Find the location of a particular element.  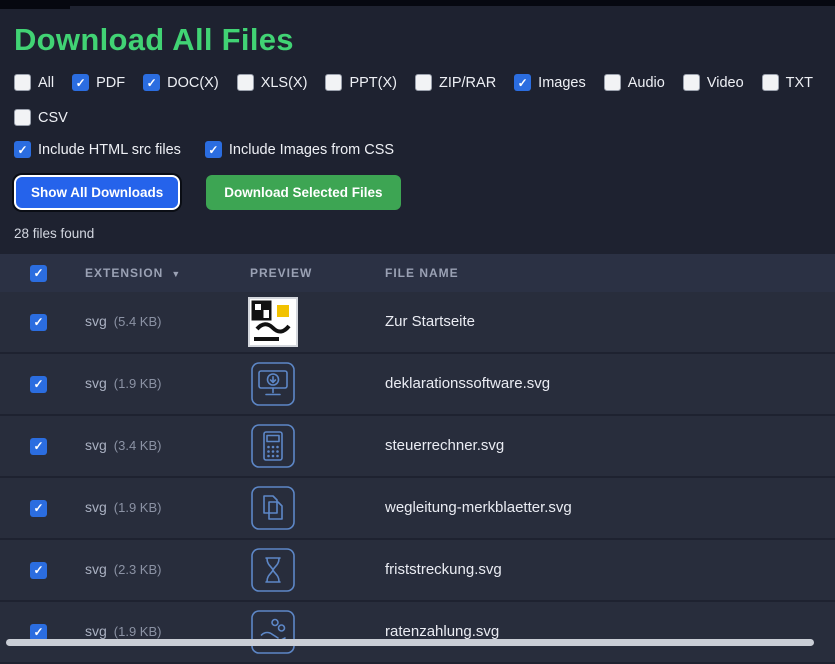

select-all-checkbox: ✓ is located at coordinates (38, 273).